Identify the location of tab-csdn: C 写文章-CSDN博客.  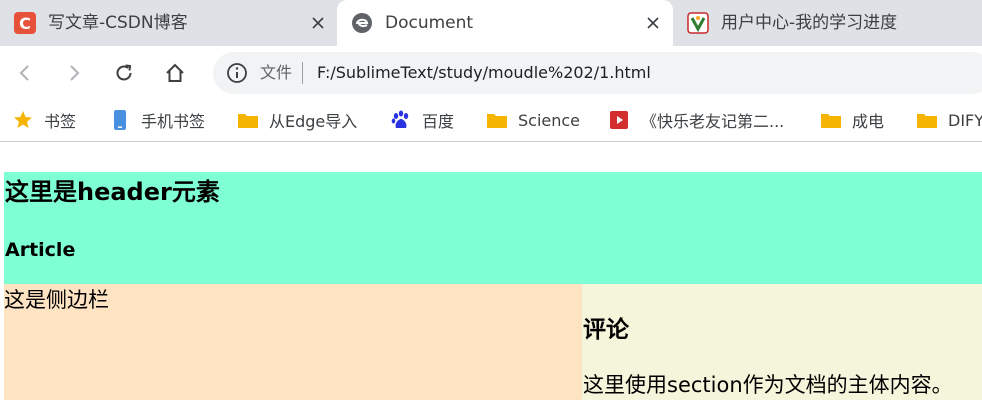
(168, 23).